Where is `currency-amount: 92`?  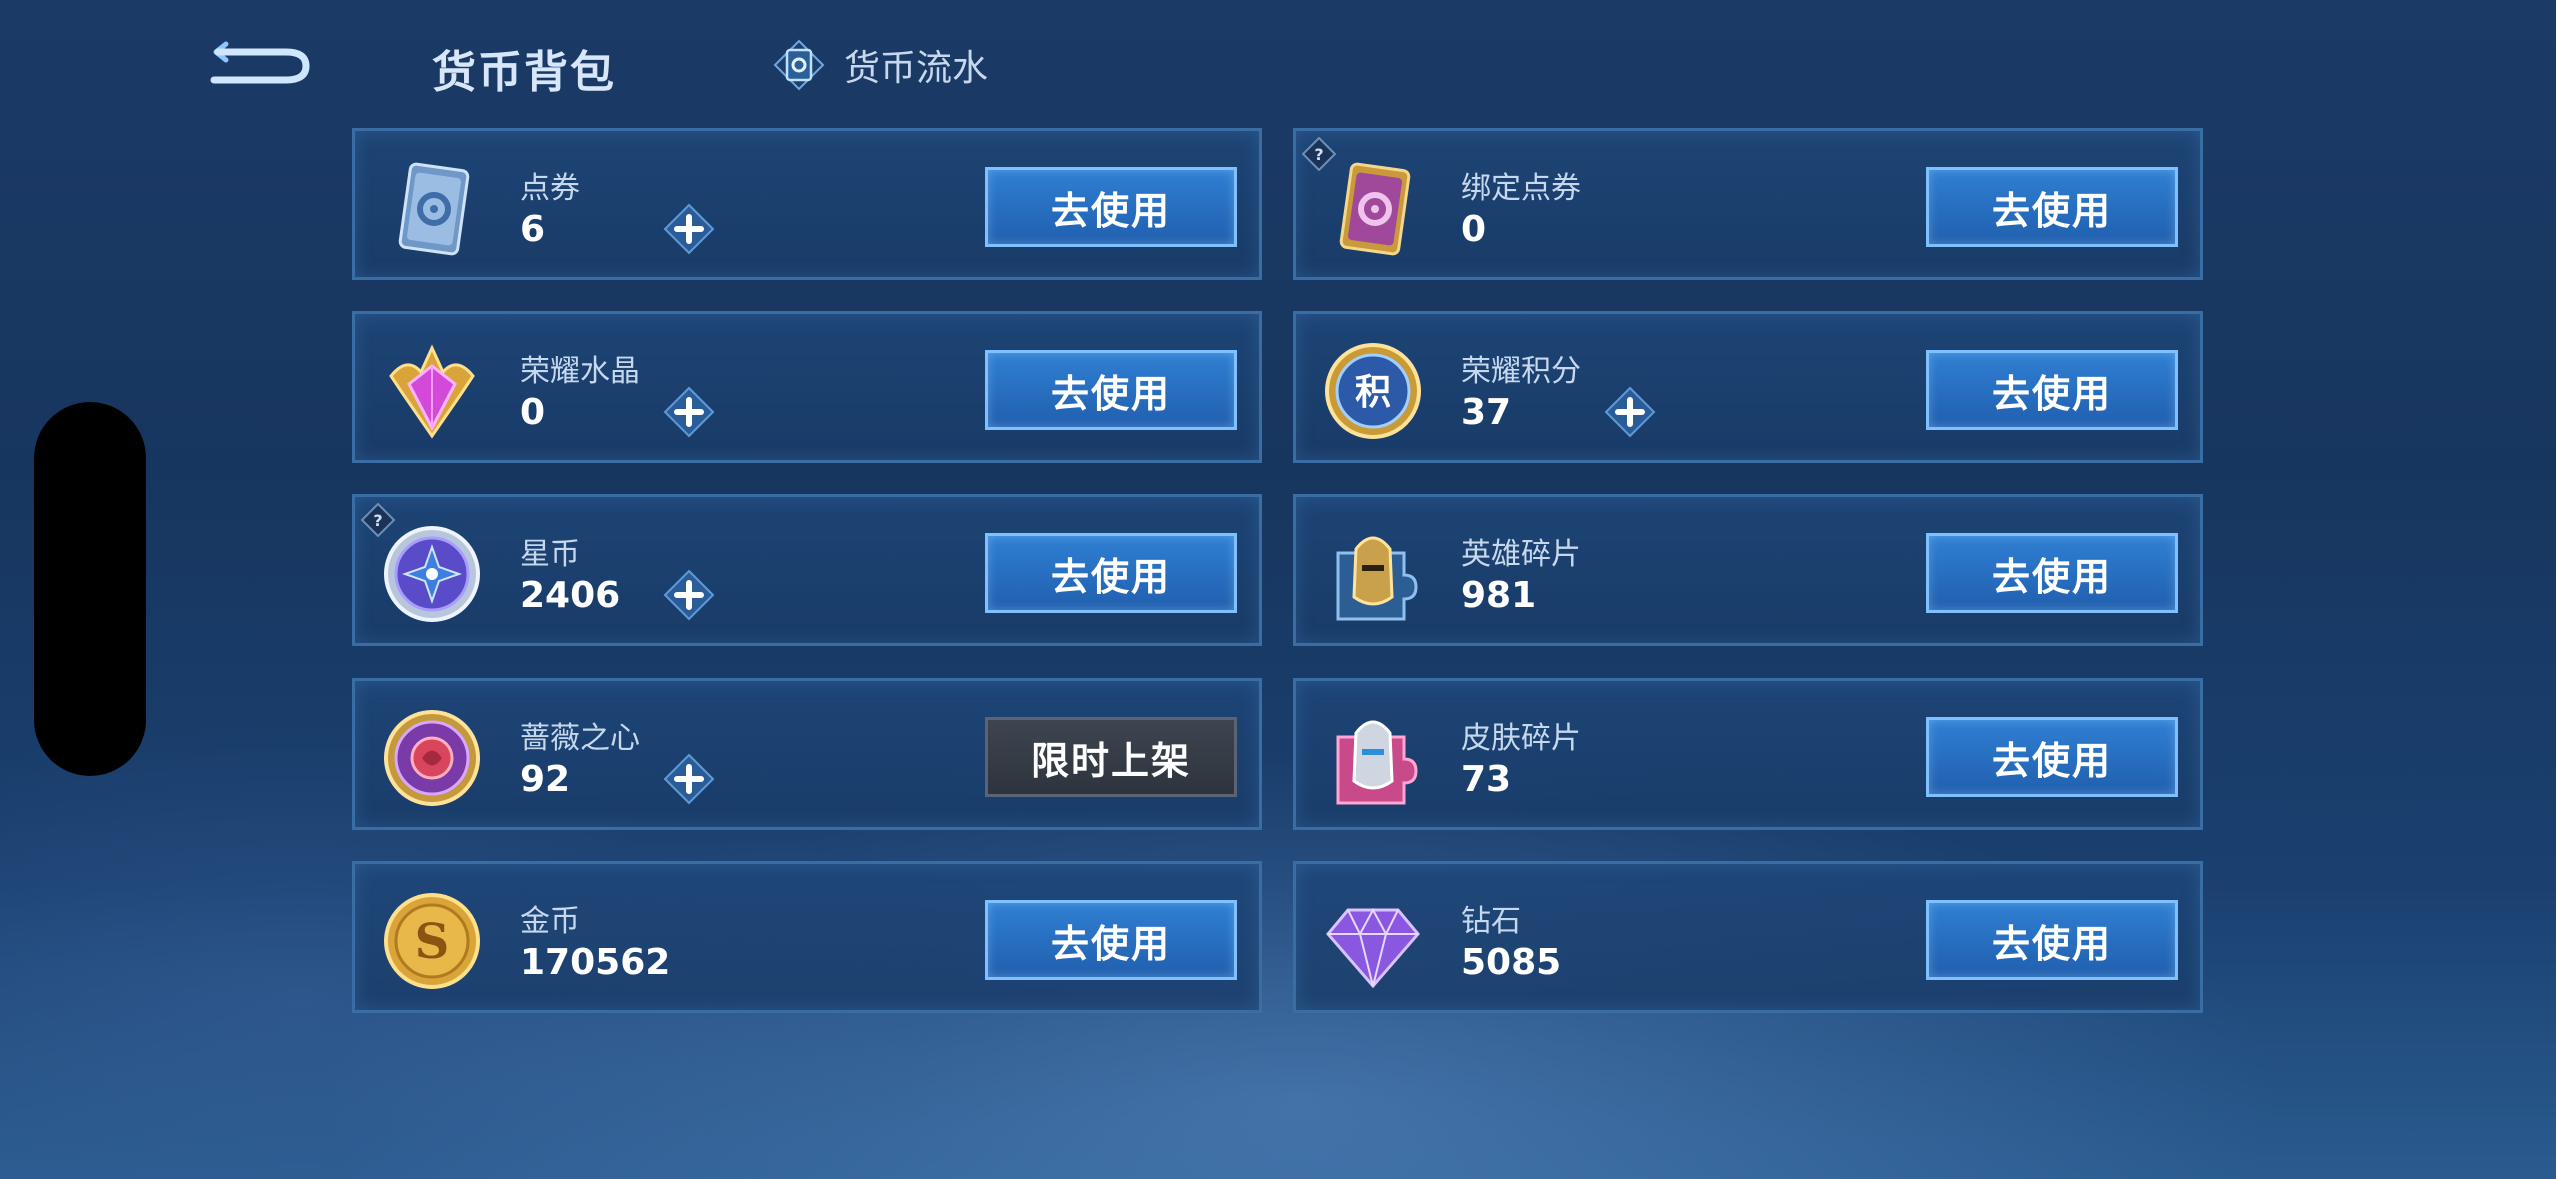 currency-amount: 92 is located at coordinates (545, 779).